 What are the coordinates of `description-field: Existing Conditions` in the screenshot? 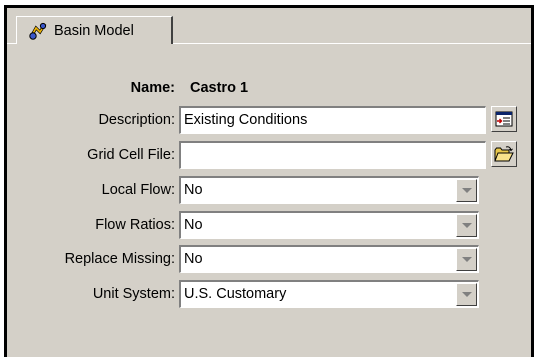 It's located at (332, 120).